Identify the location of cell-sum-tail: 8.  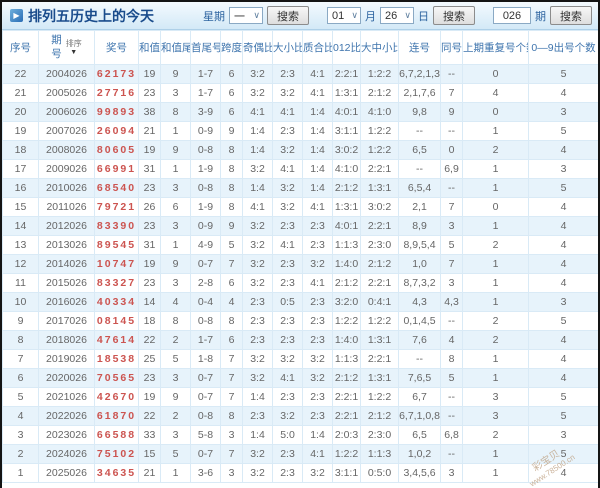
(175, 321).